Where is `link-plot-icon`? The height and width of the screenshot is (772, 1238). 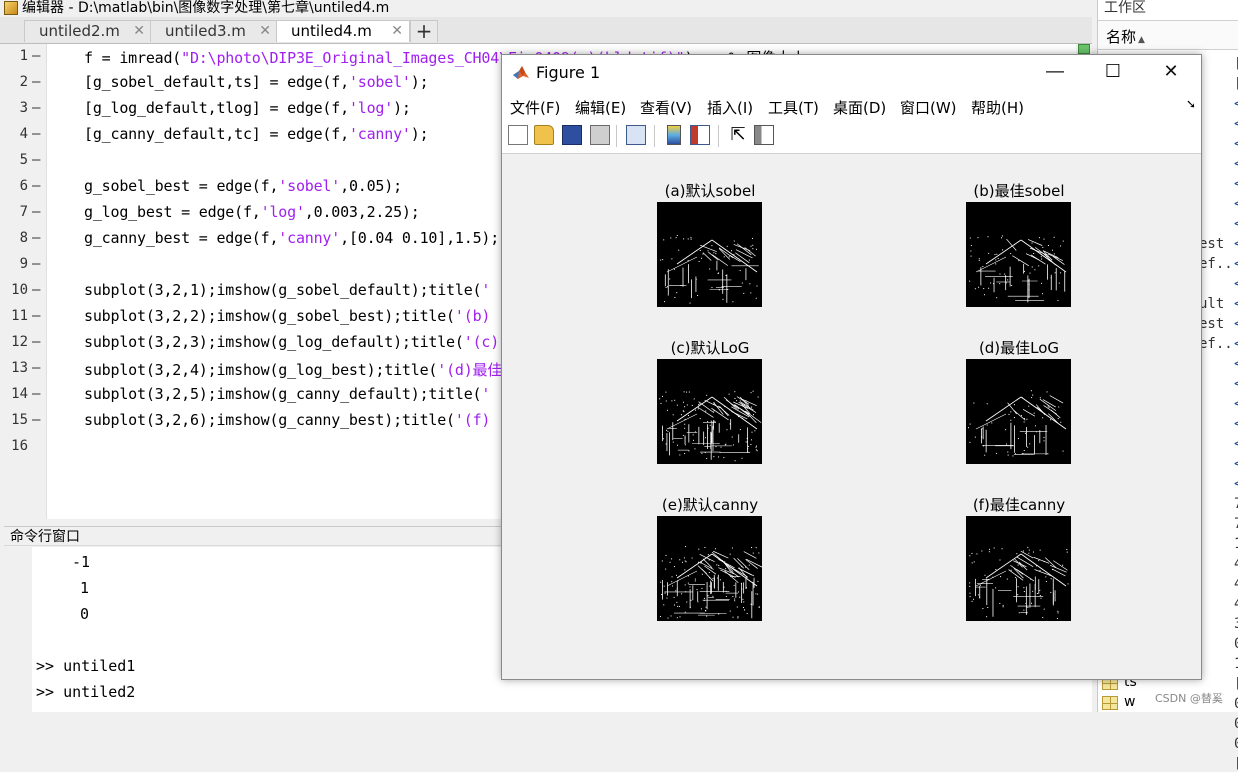 link-plot-icon is located at coordinates (636, 135).